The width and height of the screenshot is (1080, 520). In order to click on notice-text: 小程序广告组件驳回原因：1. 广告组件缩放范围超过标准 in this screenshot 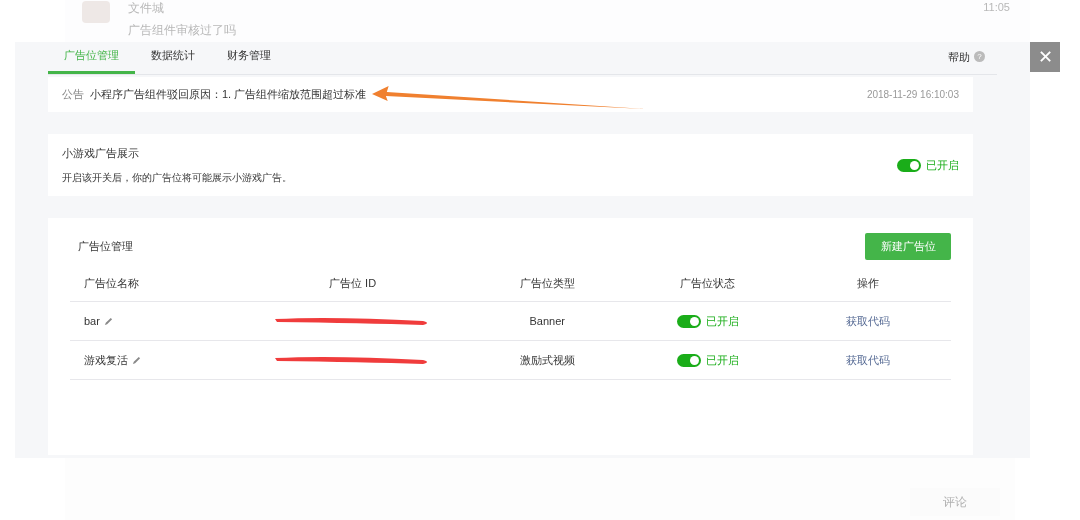, I will do `click(228, 94)`.